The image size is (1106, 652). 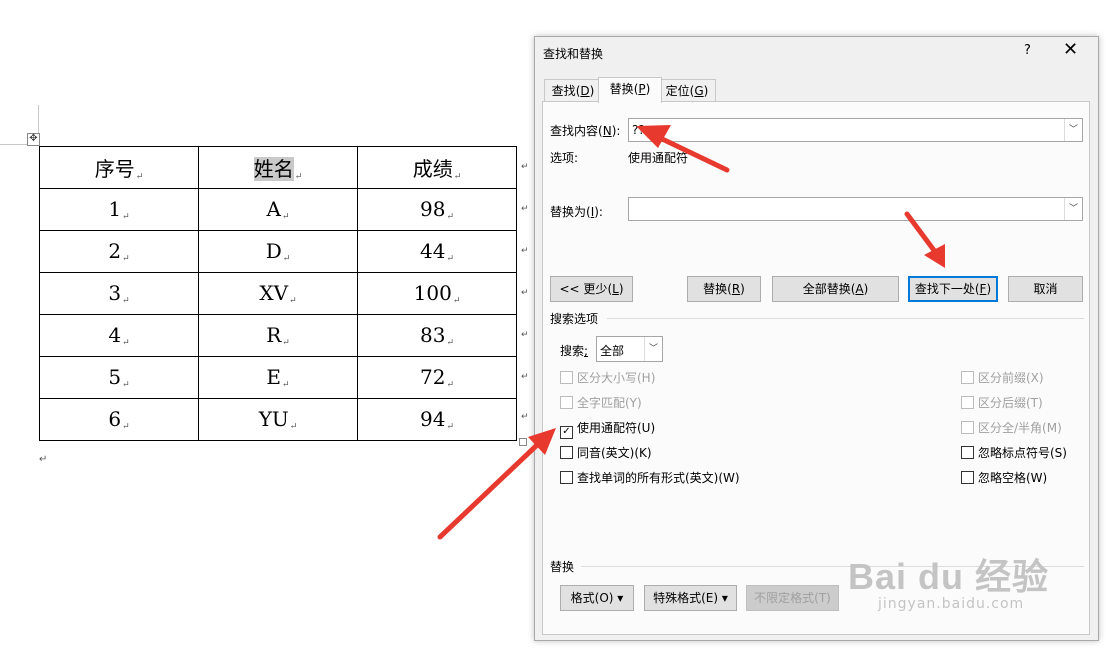 I want to click on whole-word-checkbox: 全字匹配(Y), so click(x=601, y=403).